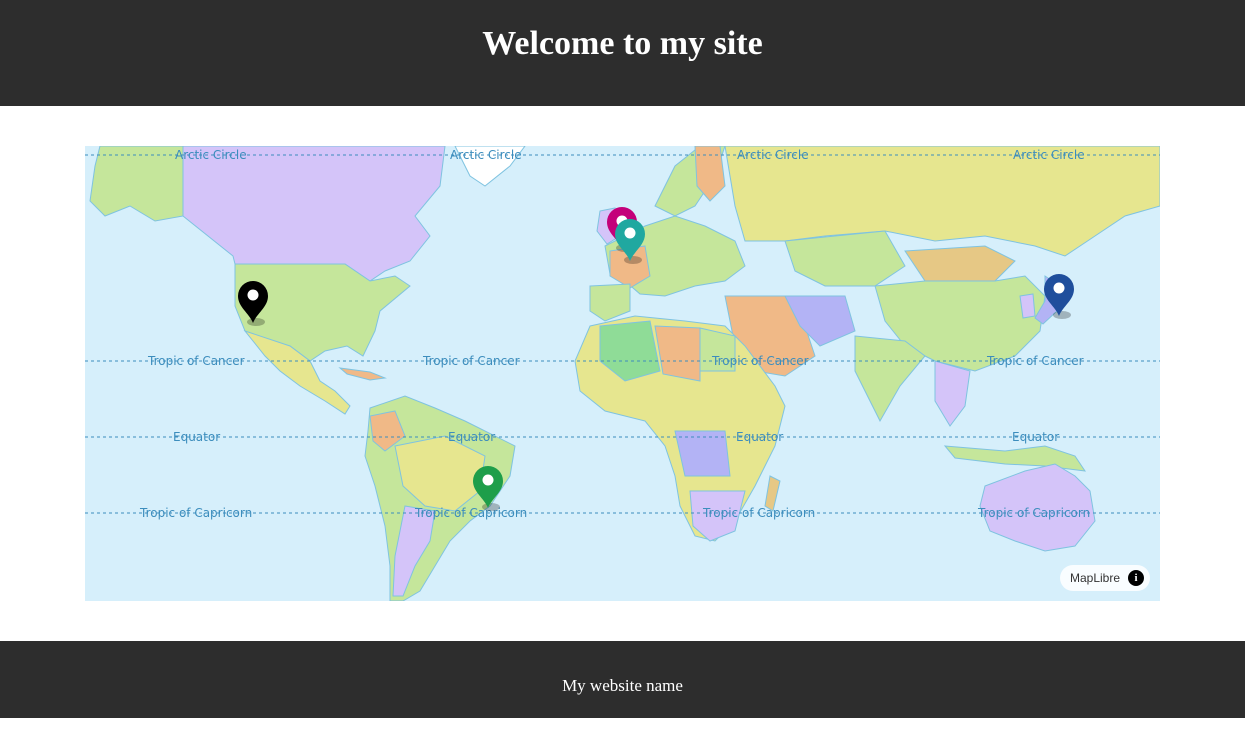  Describe the element at coordinates (1095, 578) in the screenshot. I see `attribution-text: MapLibre` at that location.